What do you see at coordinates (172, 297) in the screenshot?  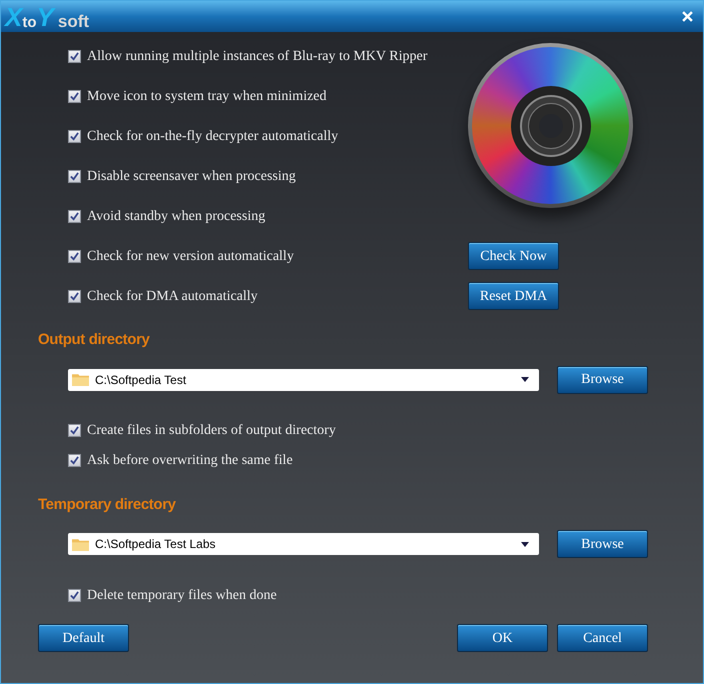 I see `option-label: Check for DMA automatically` at bounding box center [172, 297].